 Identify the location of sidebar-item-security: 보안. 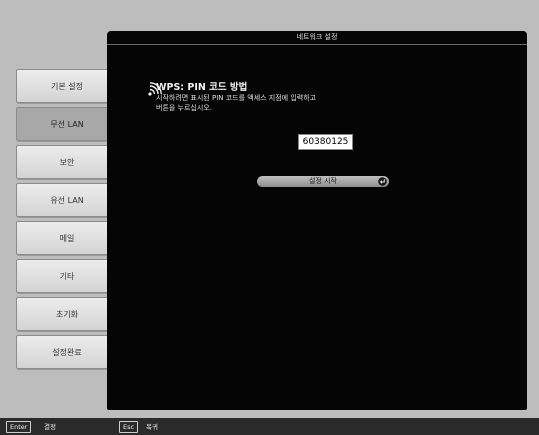
(67, 162).